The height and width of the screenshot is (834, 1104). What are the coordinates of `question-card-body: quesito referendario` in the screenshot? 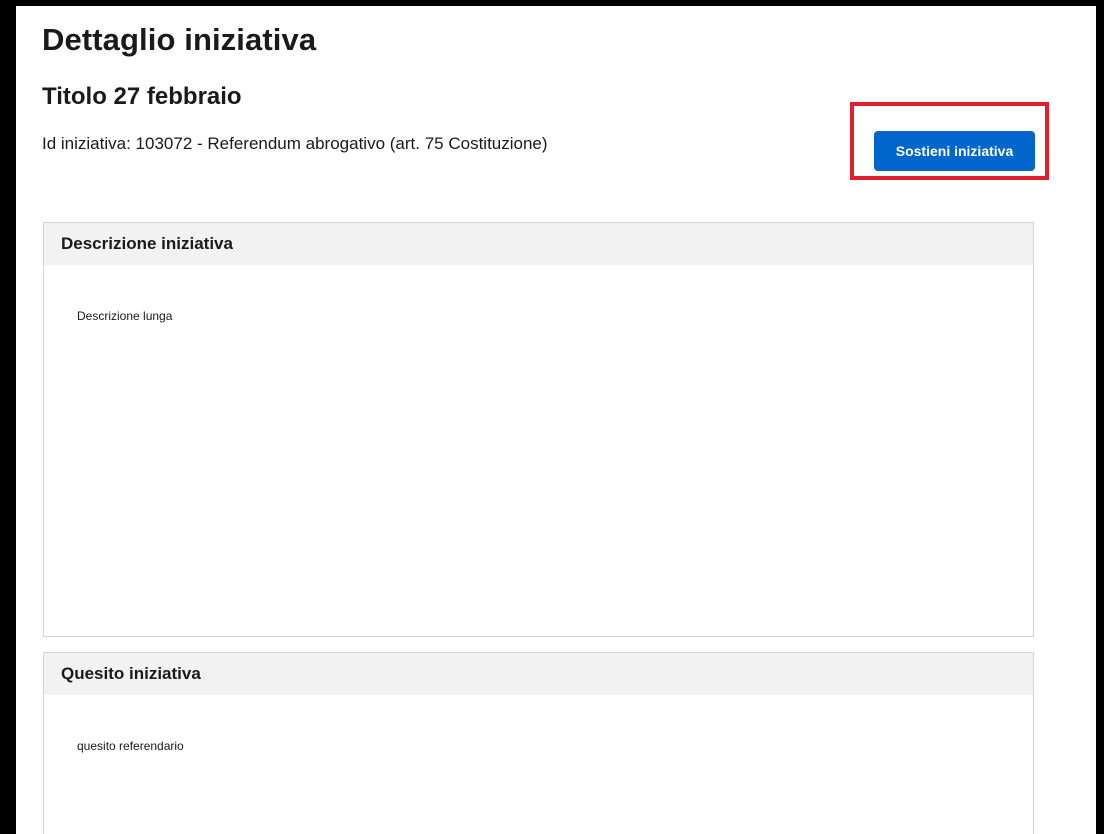 It's located at (130, 746).